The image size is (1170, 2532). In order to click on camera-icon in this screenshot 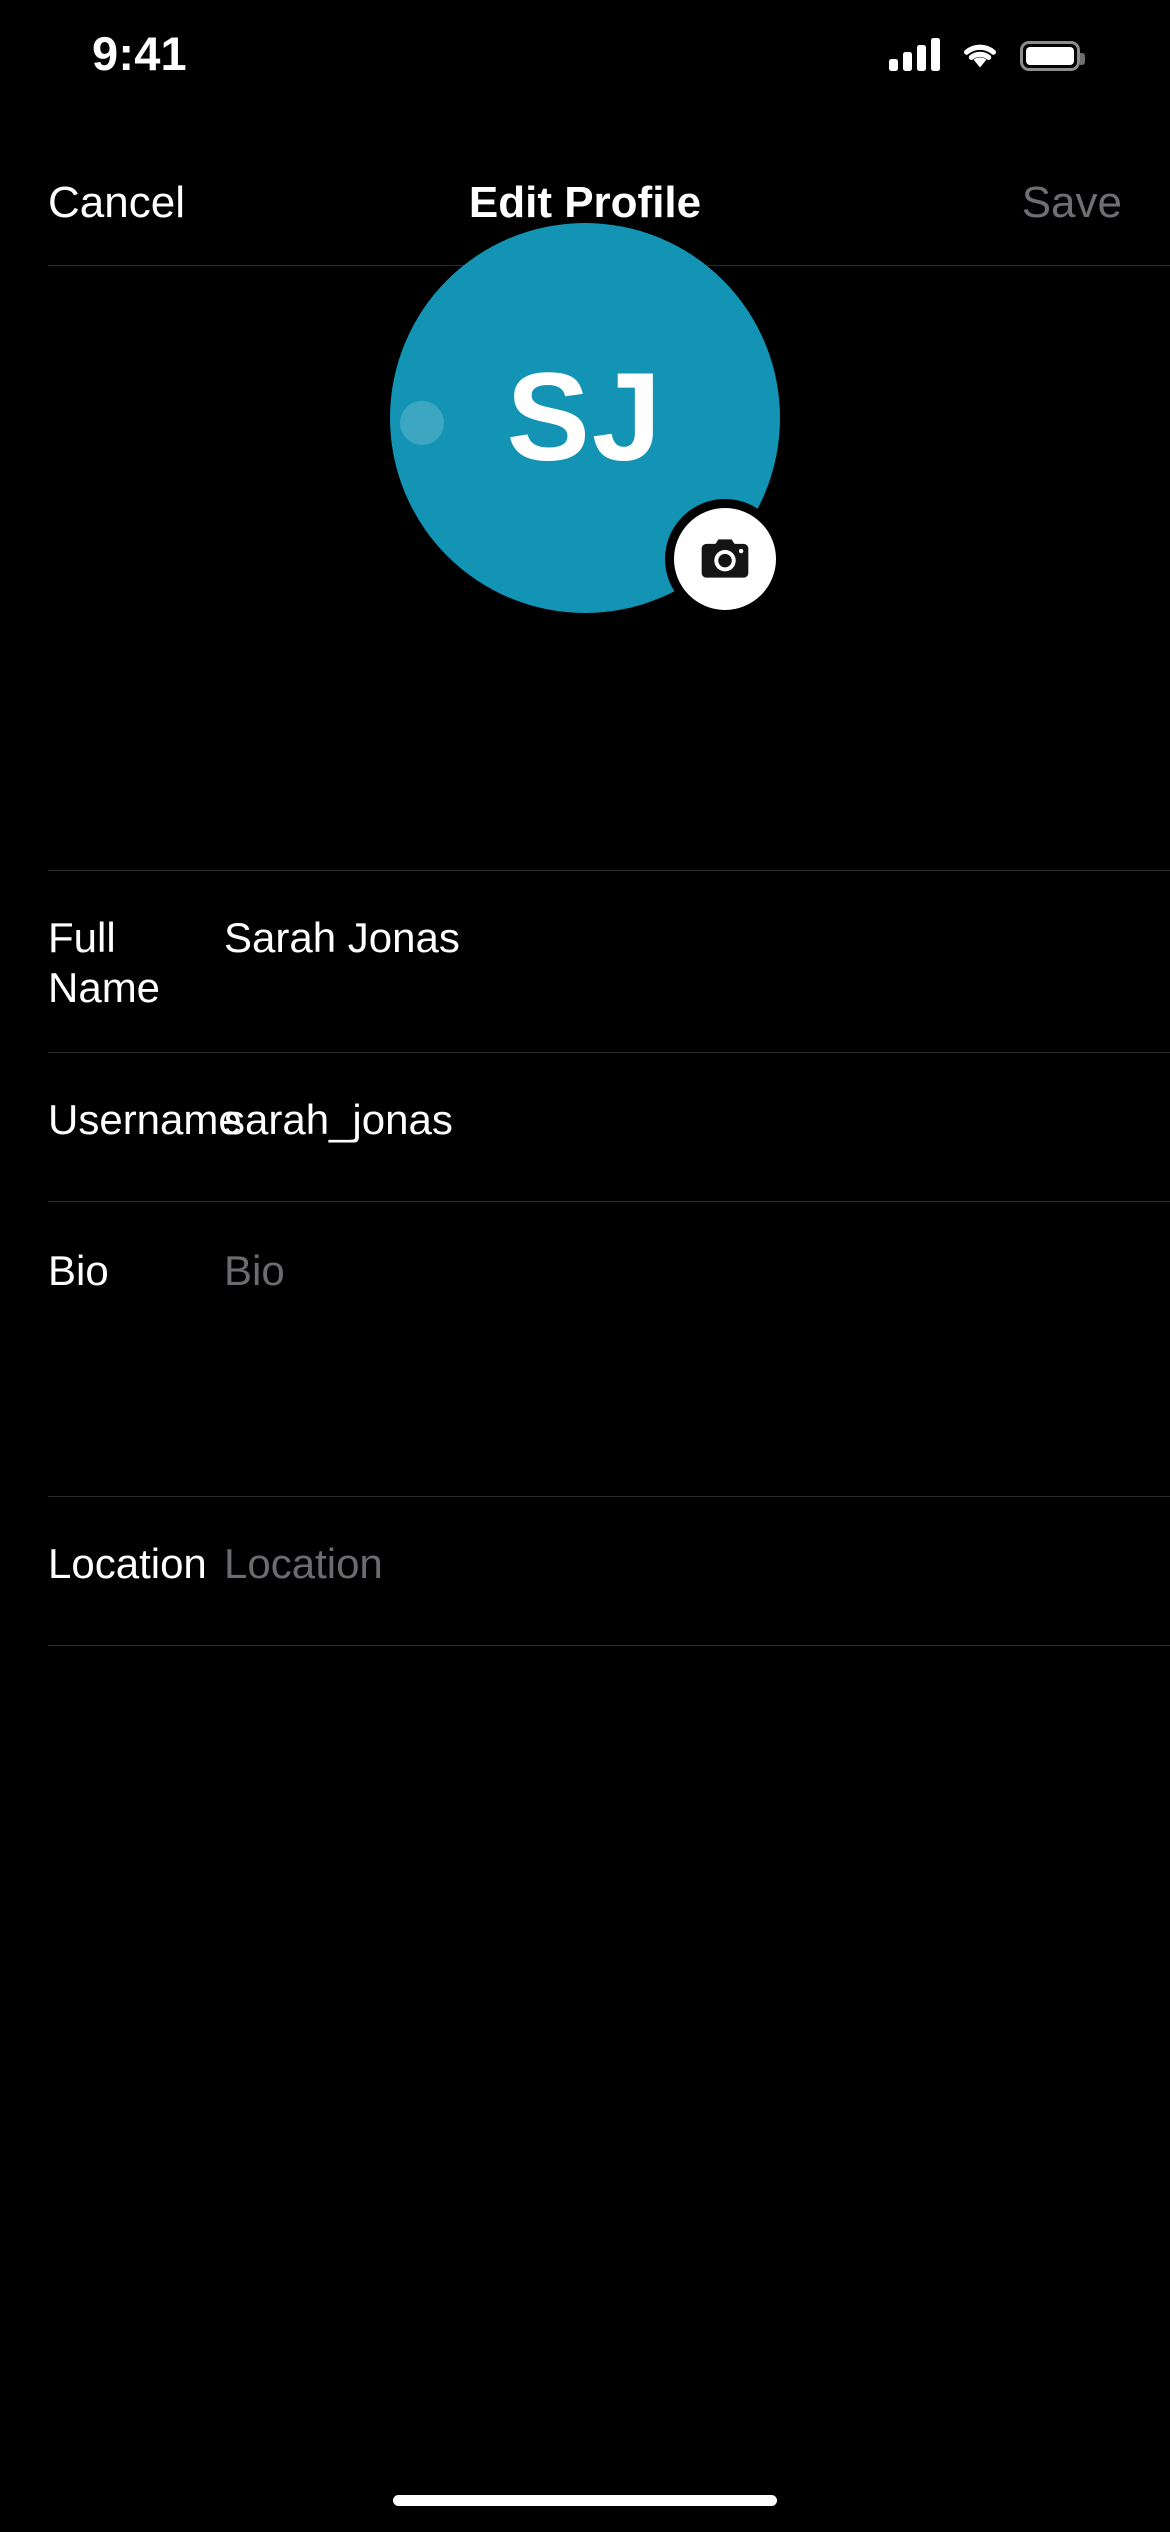, I will do `click(725, 559)`.